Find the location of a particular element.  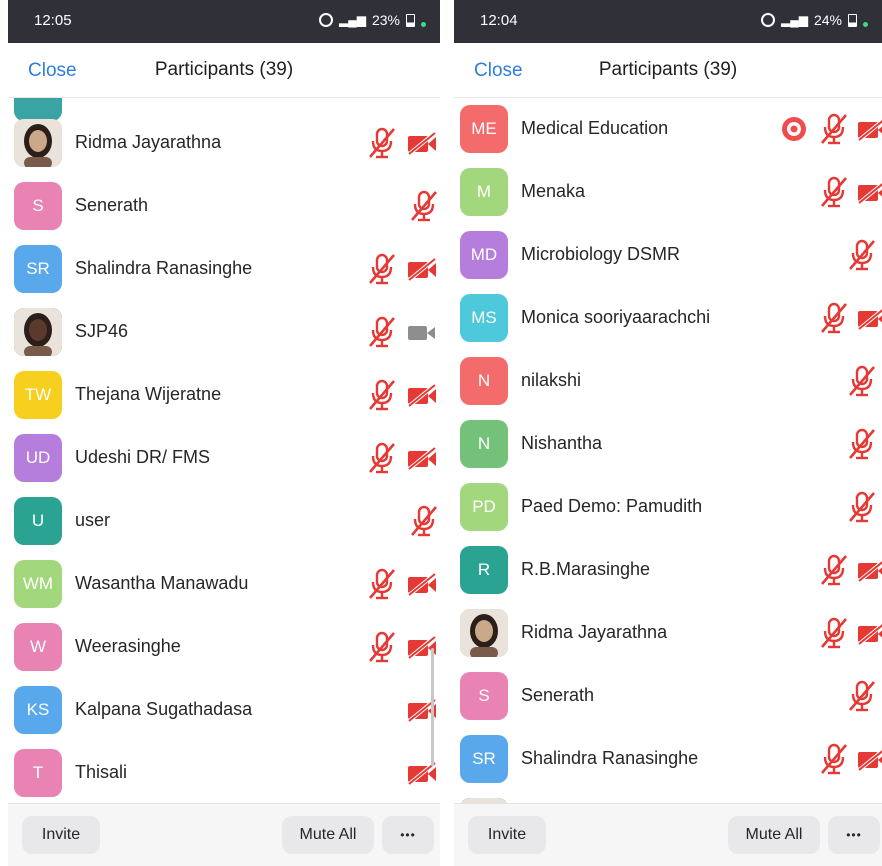

status-time: 12:04 is located at coordinates (499, 20).